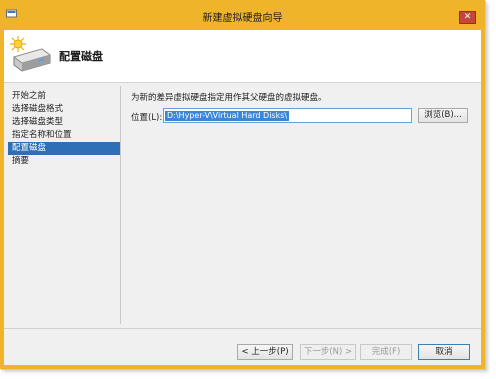 This screenshot has width=496, height=379. Describe the element at coordinates (229, 98) in the screenshot. I see `instruction-text: 为新的差异虚拟硬盘指定用作其父硬盘的虚拟硬盘。` at that location.